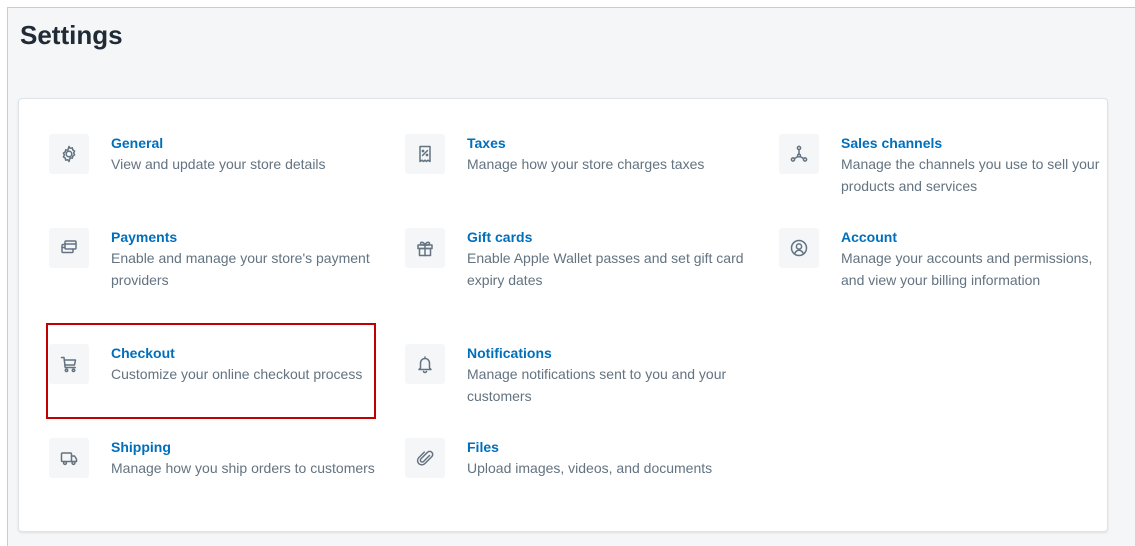  What do you see at coordinates (250, 353) in the screenshot?
I see `checkout-link: Checkout` at bounding box center [250, 353].